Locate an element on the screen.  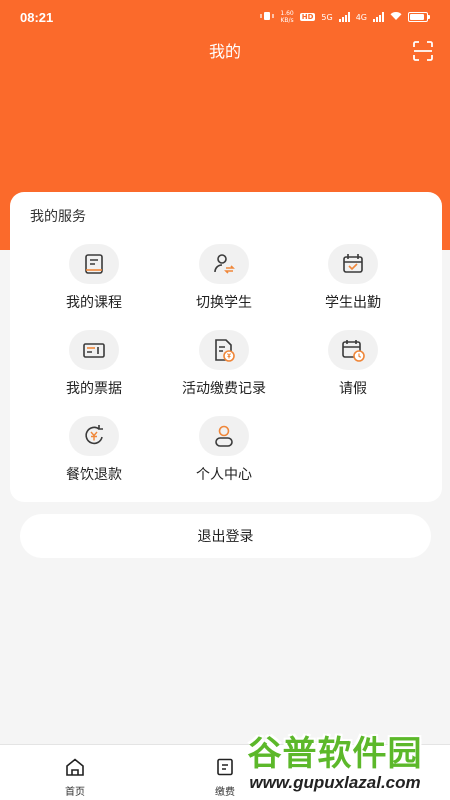
tab-bar: 首页 缴费 is located at coordinates (225, 772).